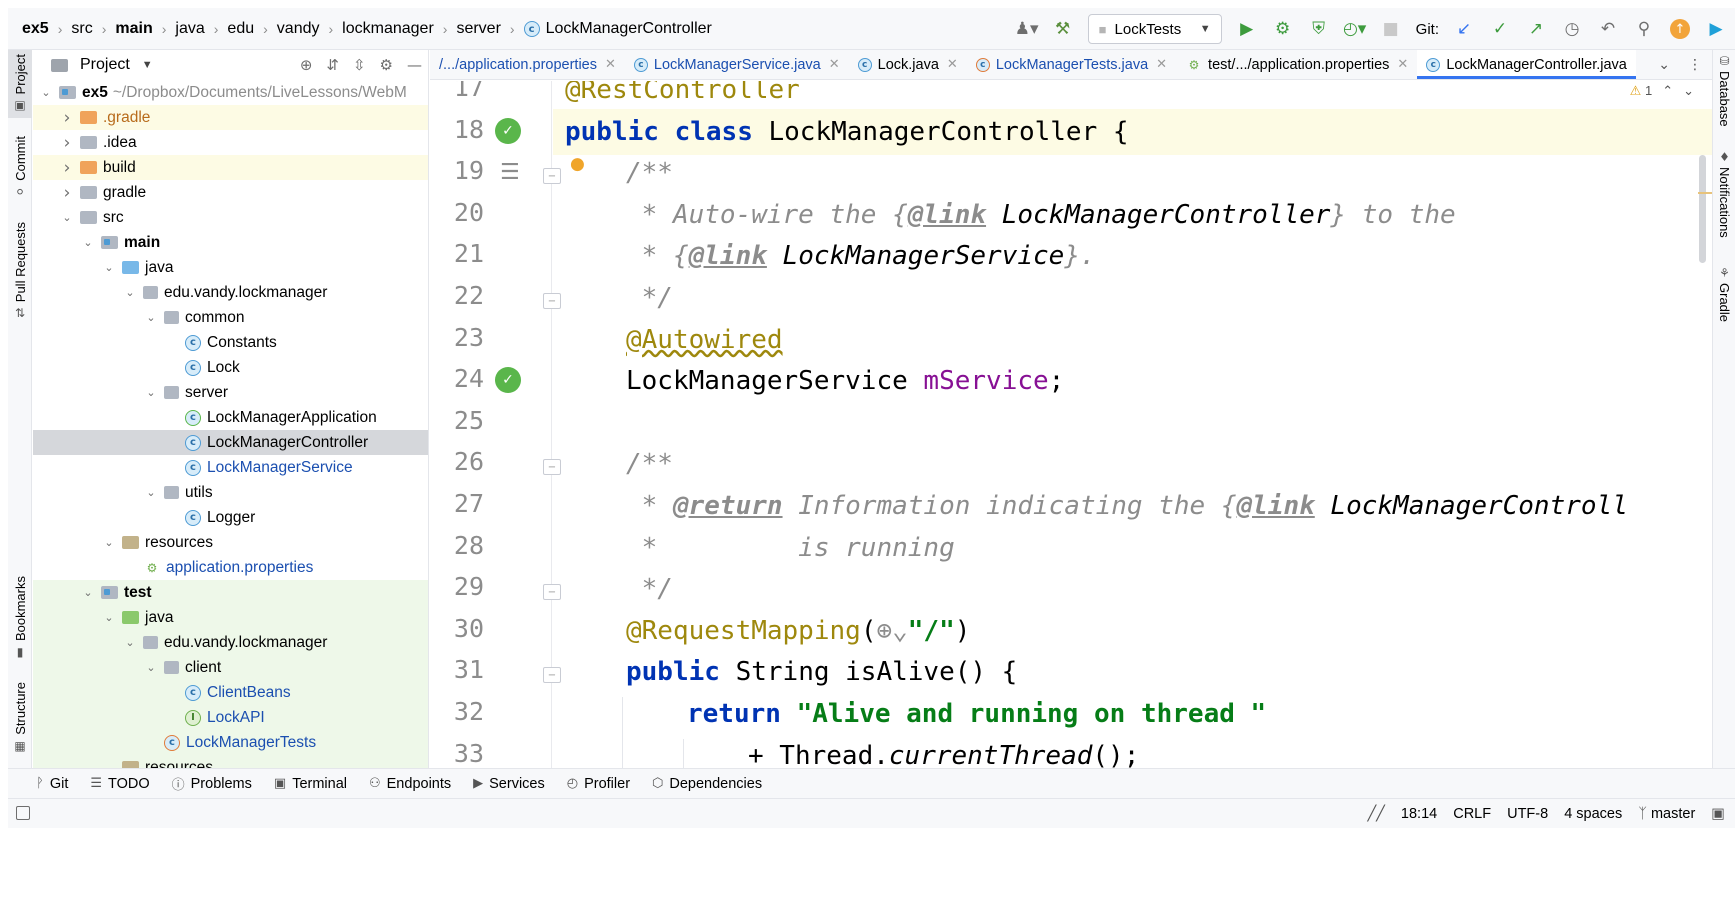  Describe the element at coordinates (509, 784) in the screenshot. I see `bottom-tab-services: ▶ Services` at that location.